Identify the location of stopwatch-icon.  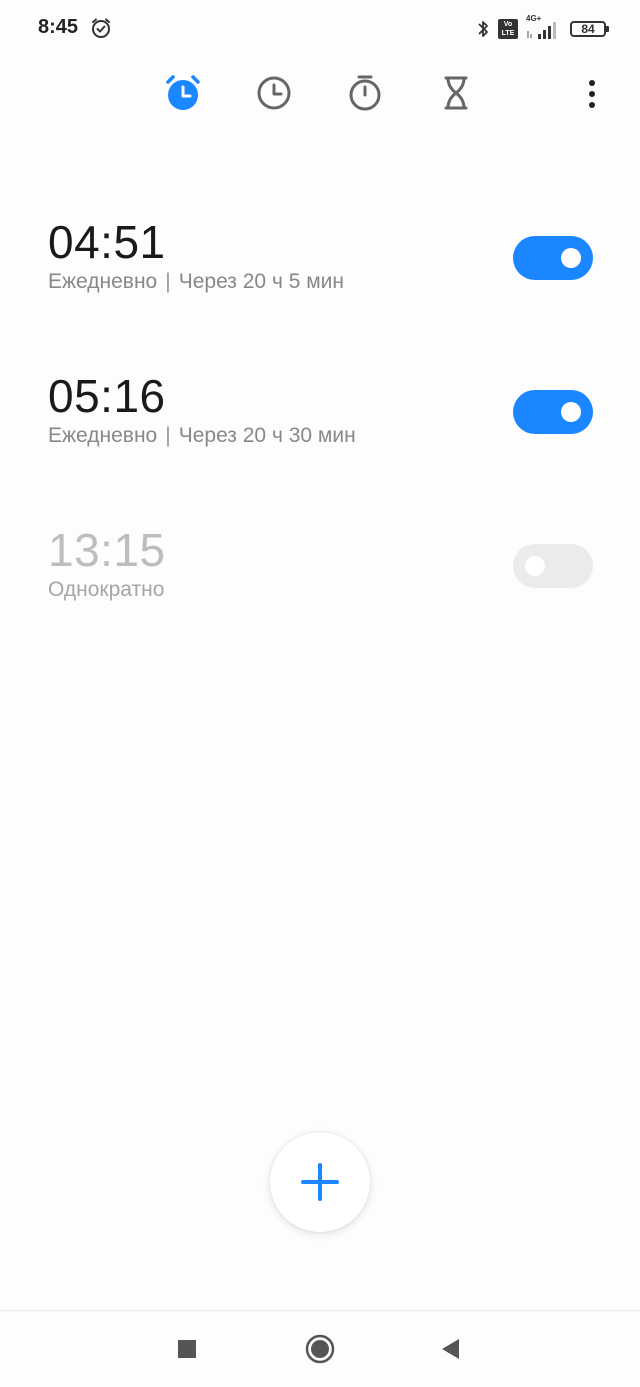
(365, 93).